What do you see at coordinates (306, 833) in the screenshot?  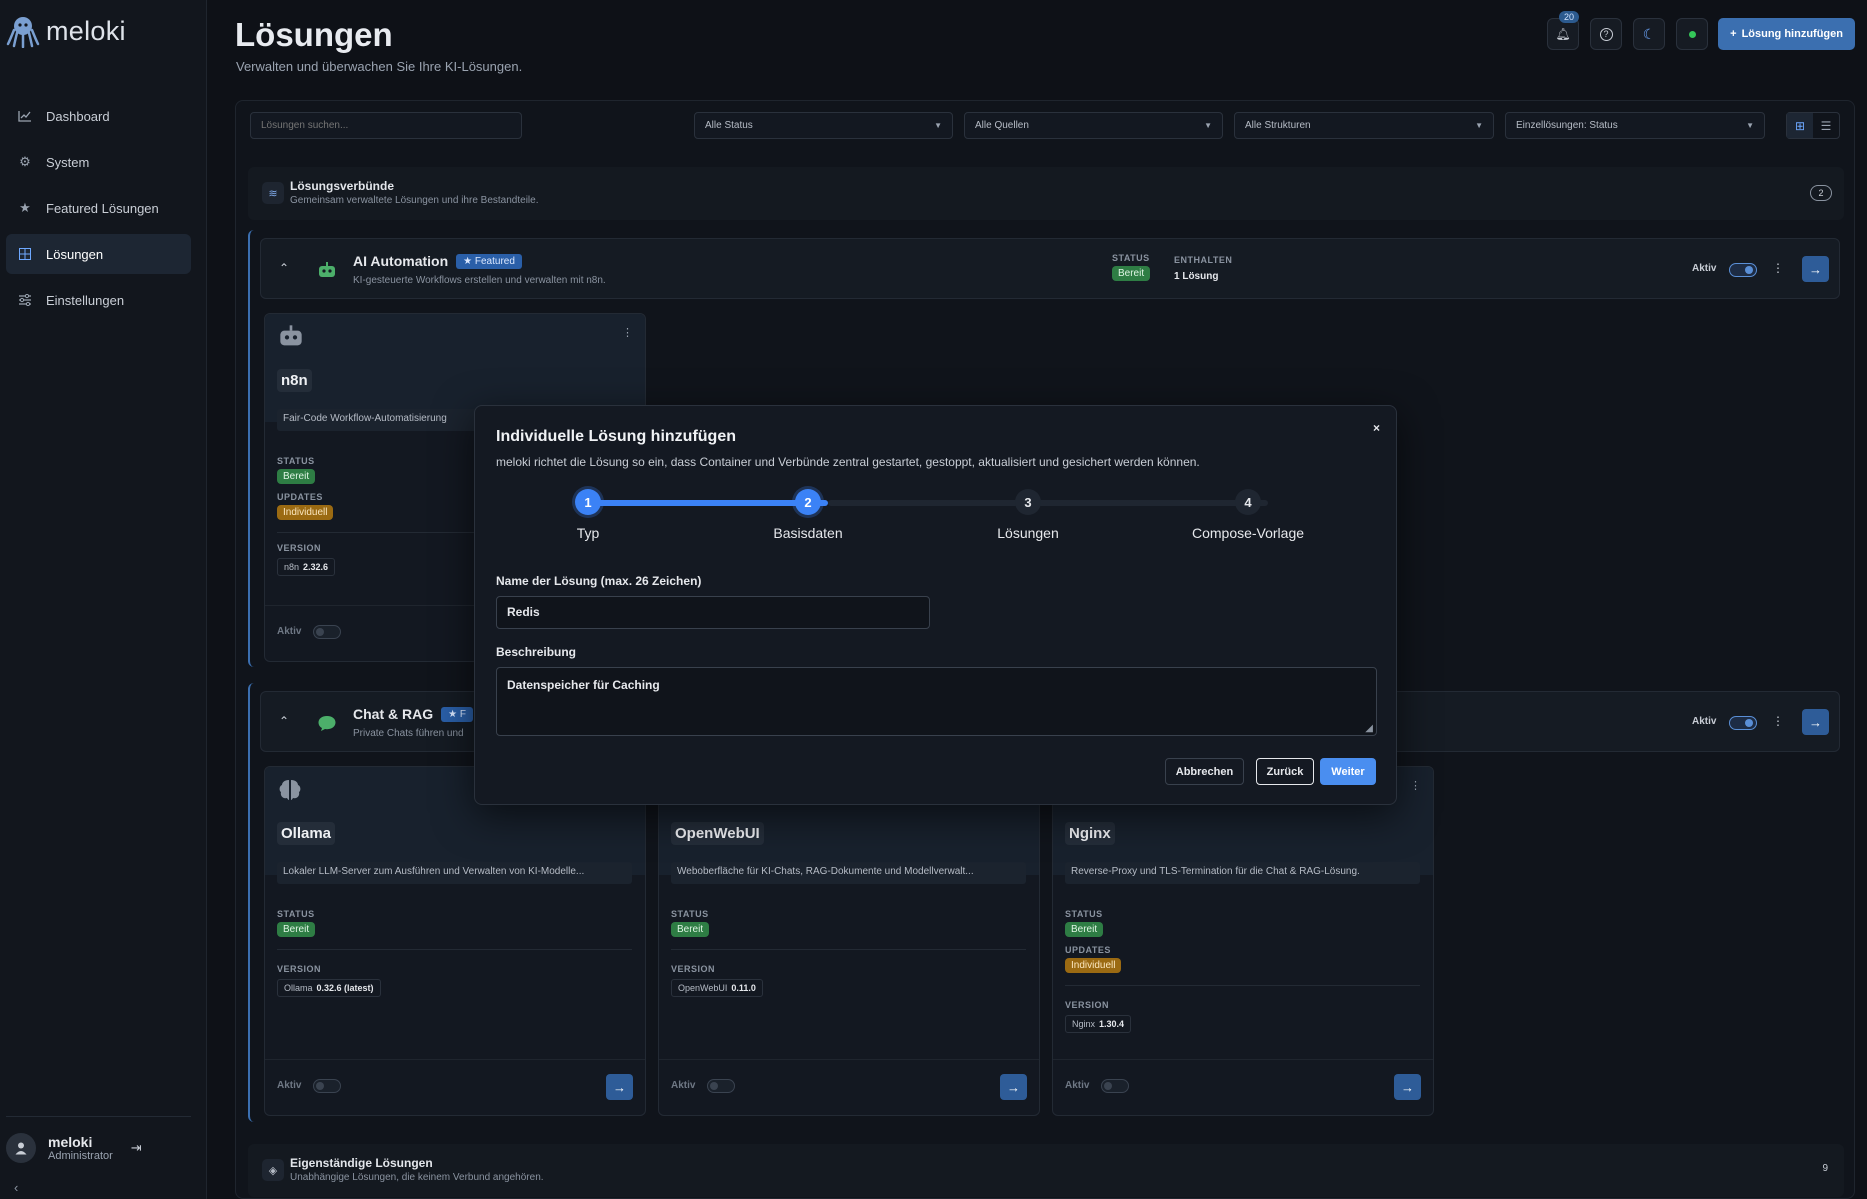 I see `card-title: Ollama` at bounding box center [306, 833].